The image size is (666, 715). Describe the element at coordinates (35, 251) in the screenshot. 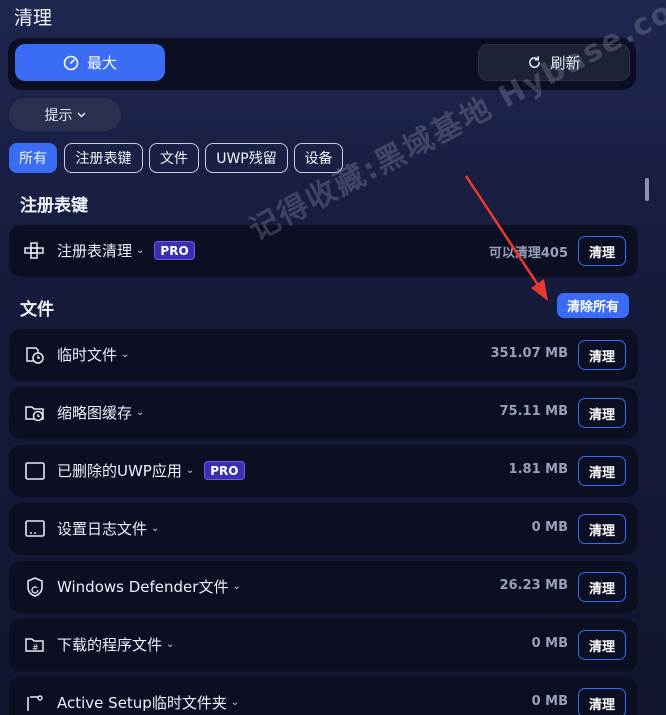

I see `registry-icon` at that location.